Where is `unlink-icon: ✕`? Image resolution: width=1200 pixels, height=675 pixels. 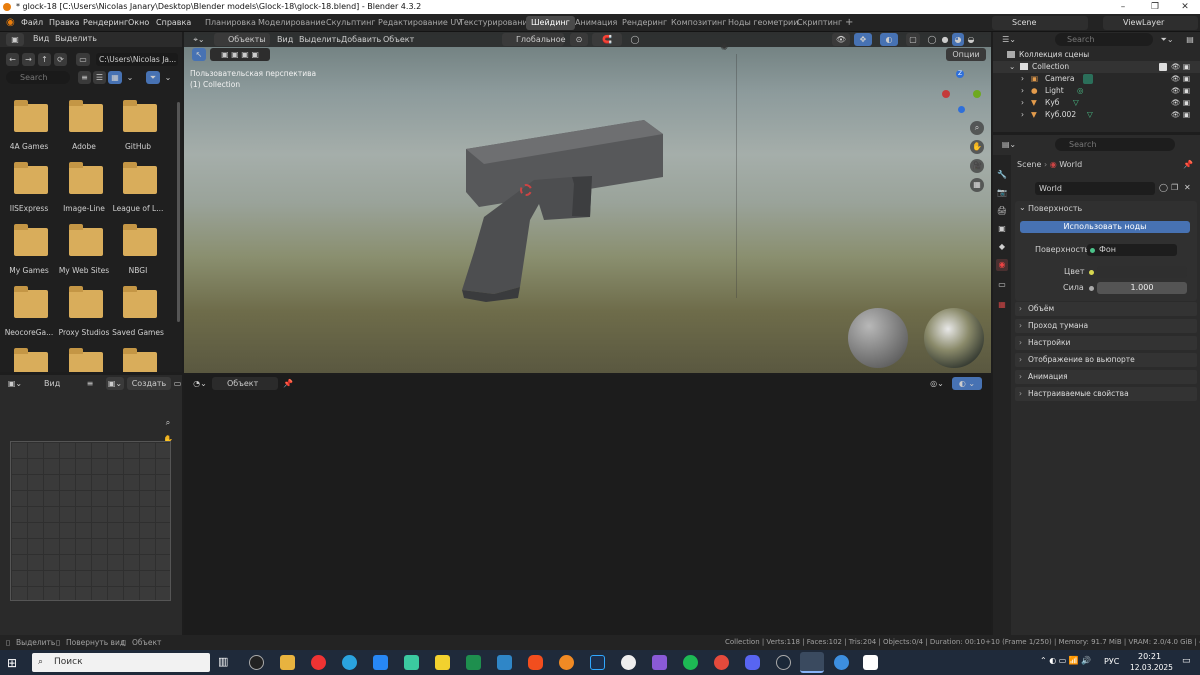
unlink-icon: ✕ is located at coordinates (1187, 187).